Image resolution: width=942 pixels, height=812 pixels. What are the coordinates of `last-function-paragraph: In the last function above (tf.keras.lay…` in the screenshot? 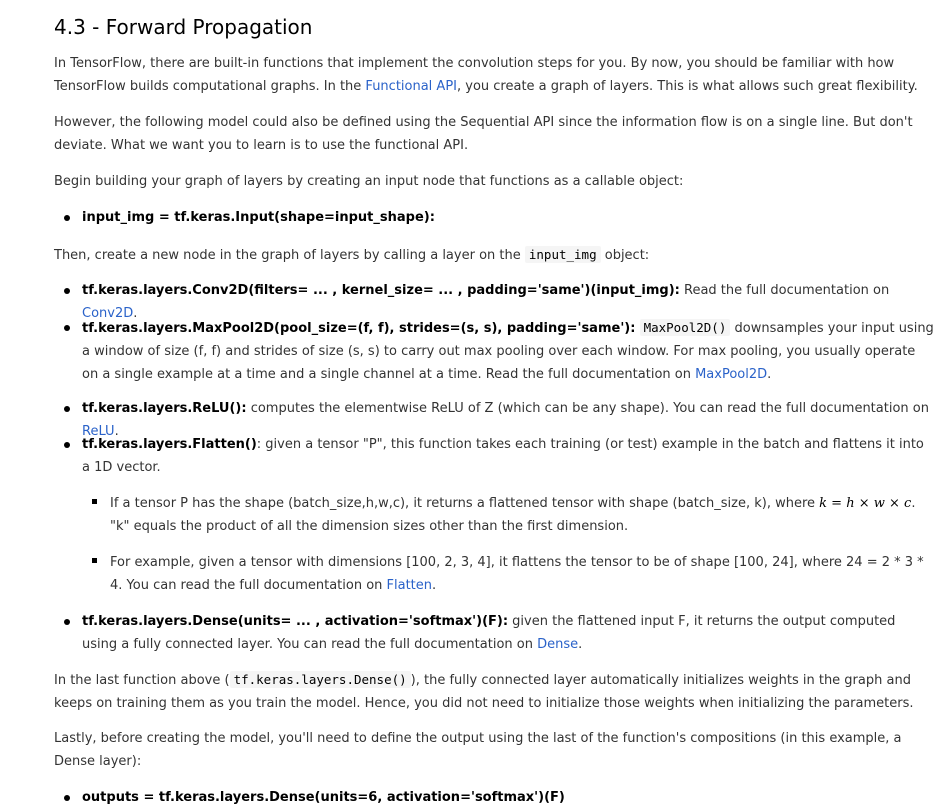 It's located at (484, 691).